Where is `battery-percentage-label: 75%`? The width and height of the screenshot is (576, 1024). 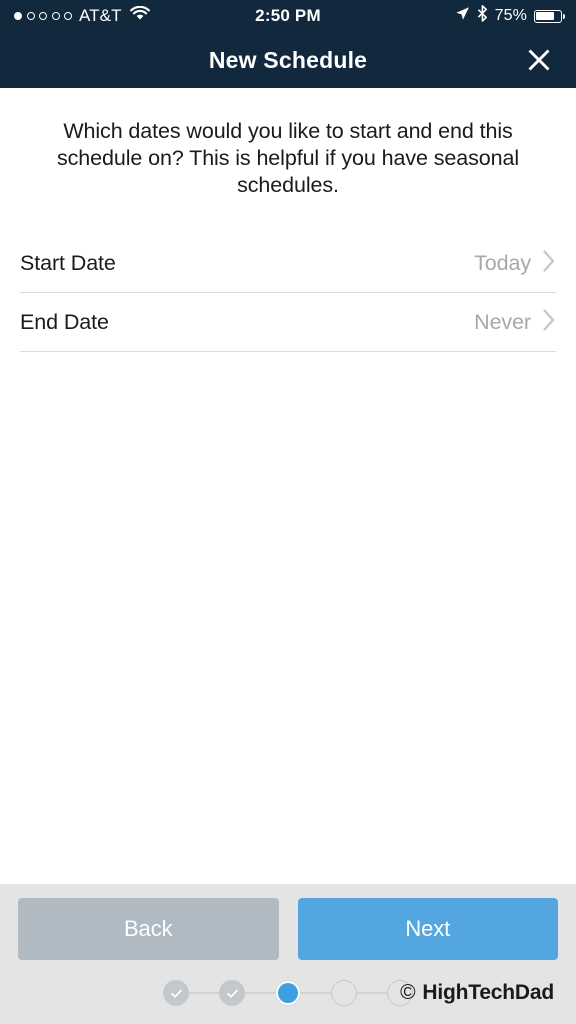 battery-percentage-label: 75% is located at coordinates (510, 15).